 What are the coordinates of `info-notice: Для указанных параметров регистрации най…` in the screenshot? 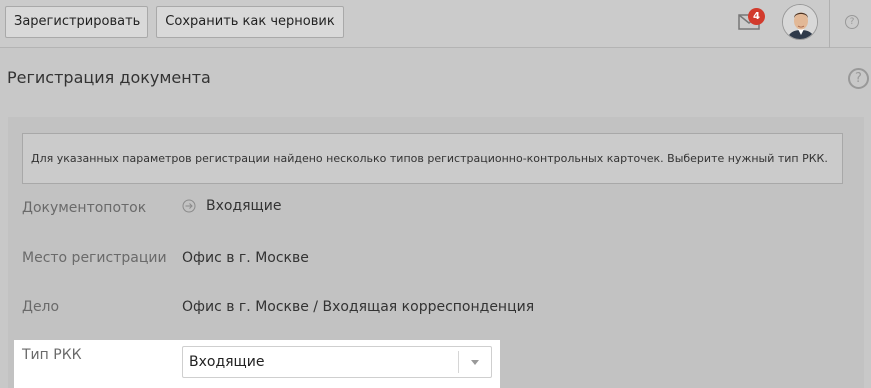 It's located at (432, 158).